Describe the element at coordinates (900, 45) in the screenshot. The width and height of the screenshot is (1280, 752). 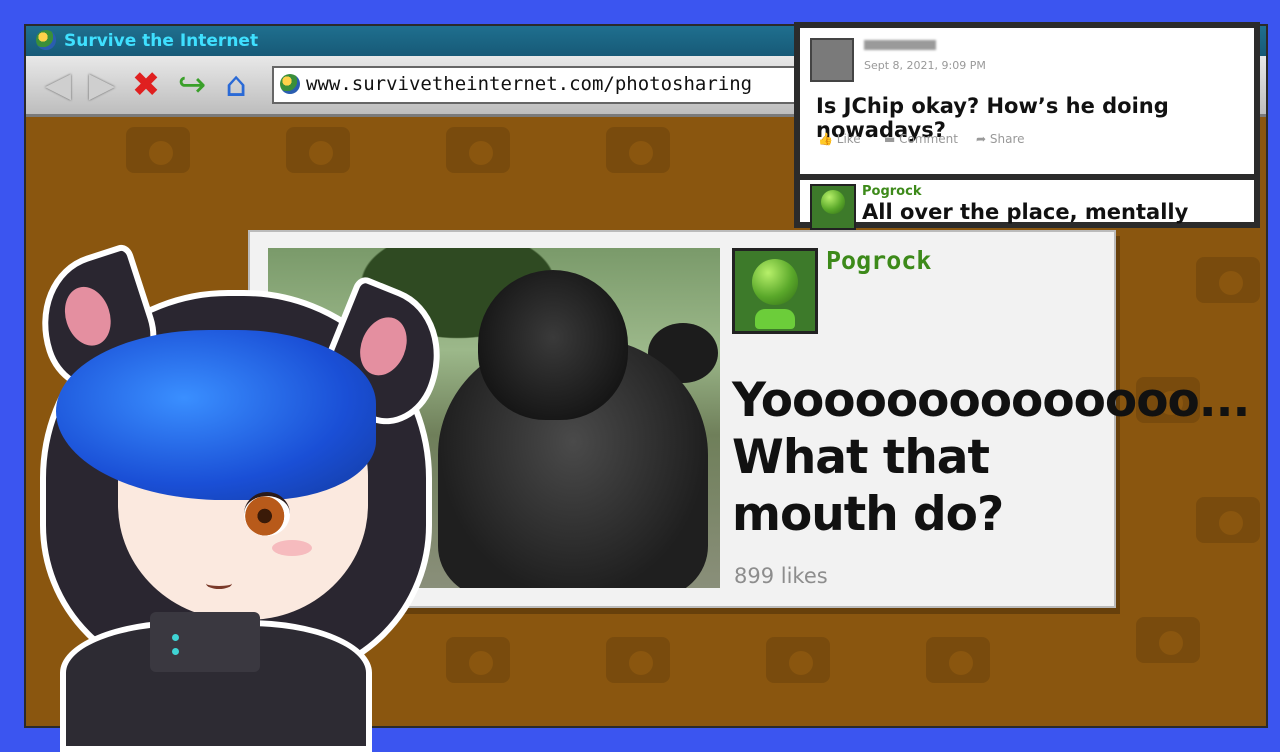
I see `blurred-username` at that location.